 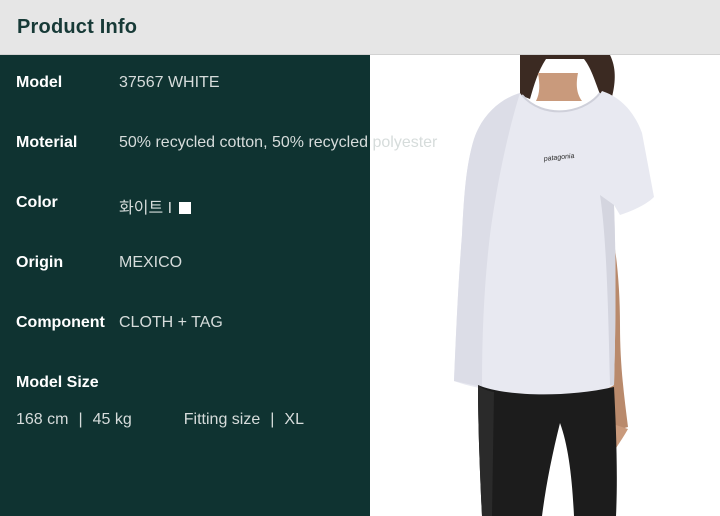 What do you see at coordinates (42, 419) in the screenshot?
I see `model-height: 168 cm` at bounding box center [42, 419].